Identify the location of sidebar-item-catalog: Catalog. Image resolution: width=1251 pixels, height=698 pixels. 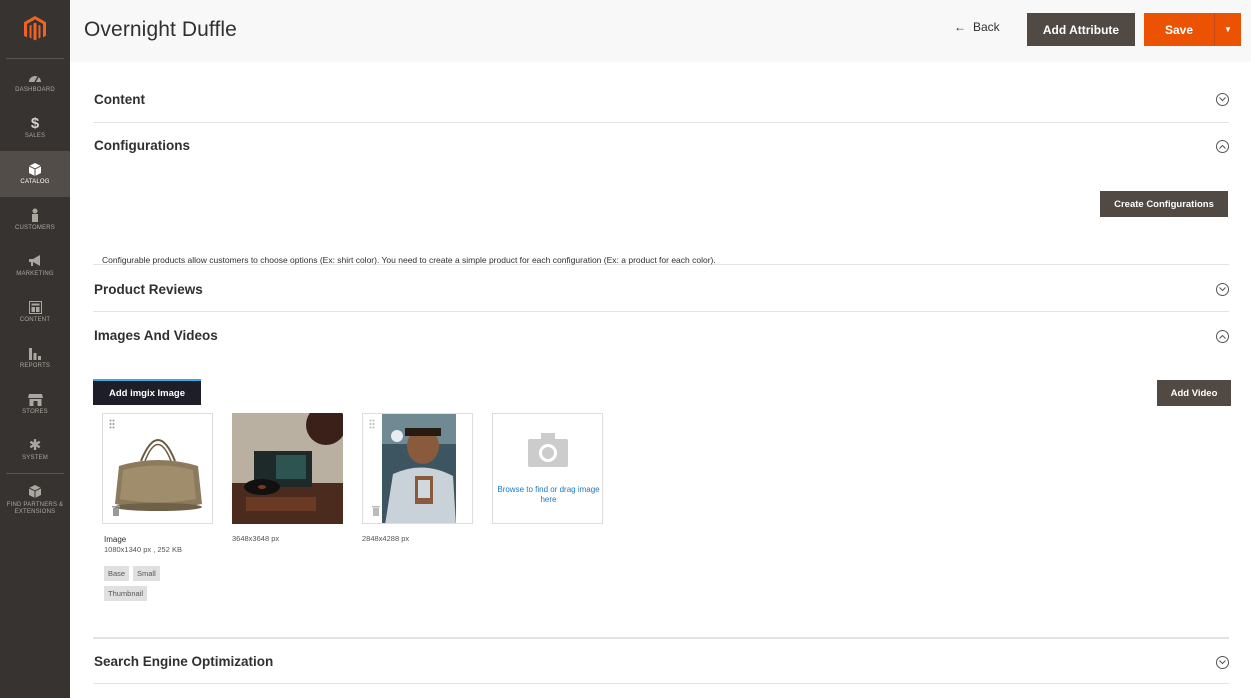
(35, 174).